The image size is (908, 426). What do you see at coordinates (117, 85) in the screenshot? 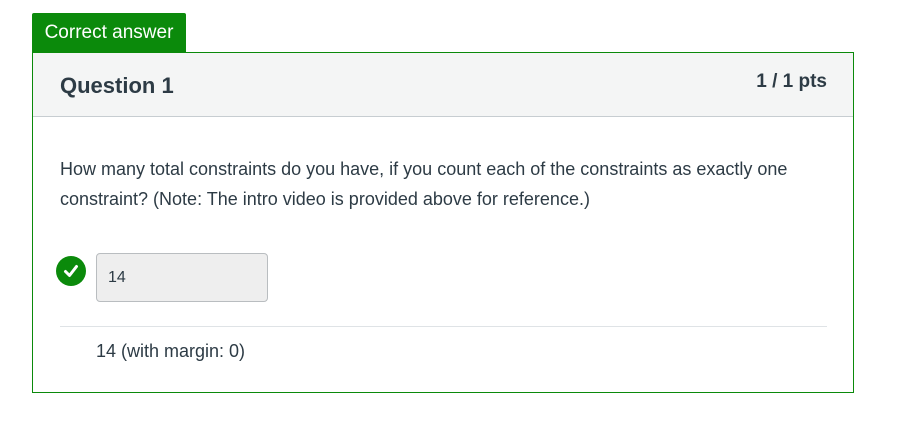
I see `question-title: Question 1` at bounding box center [117, 85].